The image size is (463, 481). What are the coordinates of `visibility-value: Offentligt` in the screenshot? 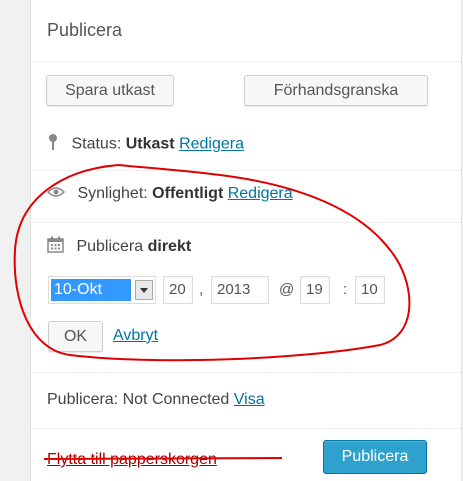 It's located at (188, 194).